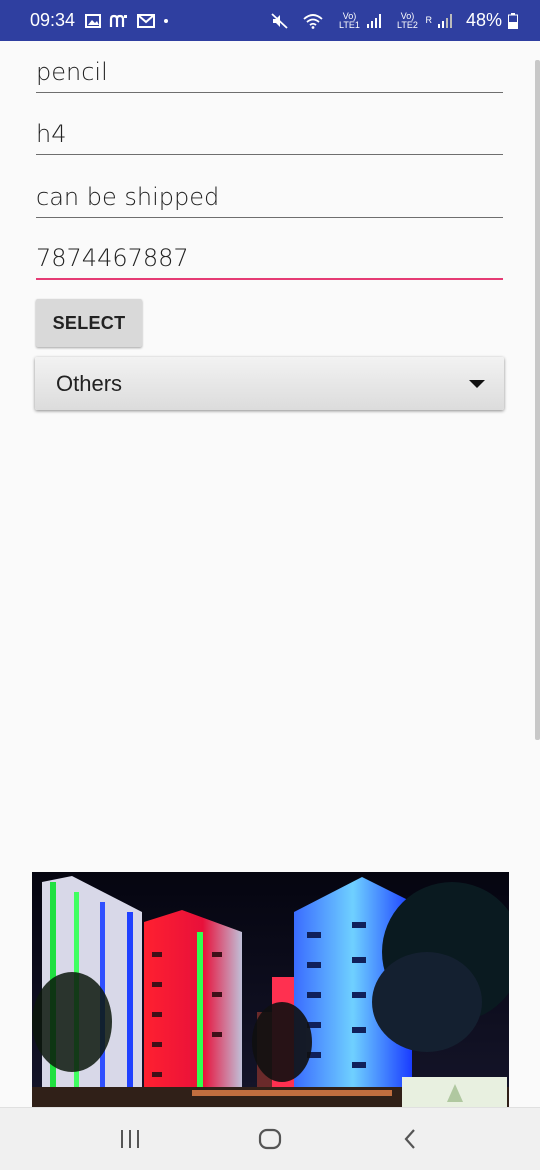  What do you see at coordinates (477, 384) in the screenshot?
I see `dropdown-arrow-icon` at bounding box center [477, 384].